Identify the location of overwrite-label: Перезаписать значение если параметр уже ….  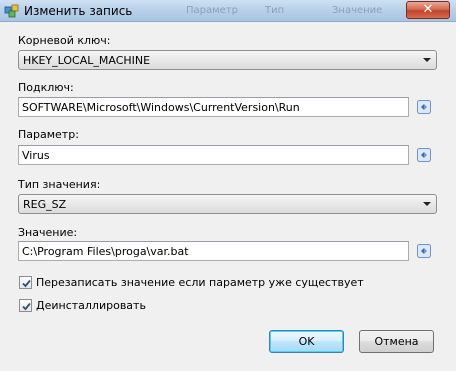
(200, 282).